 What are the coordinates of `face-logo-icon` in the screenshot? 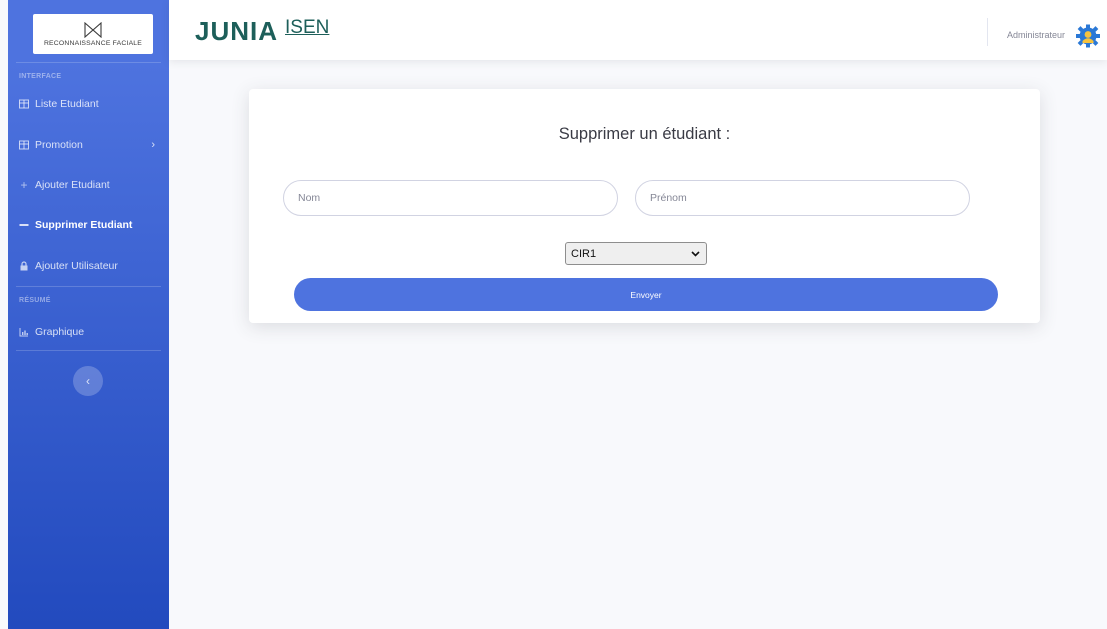 It's located at (93, 29).